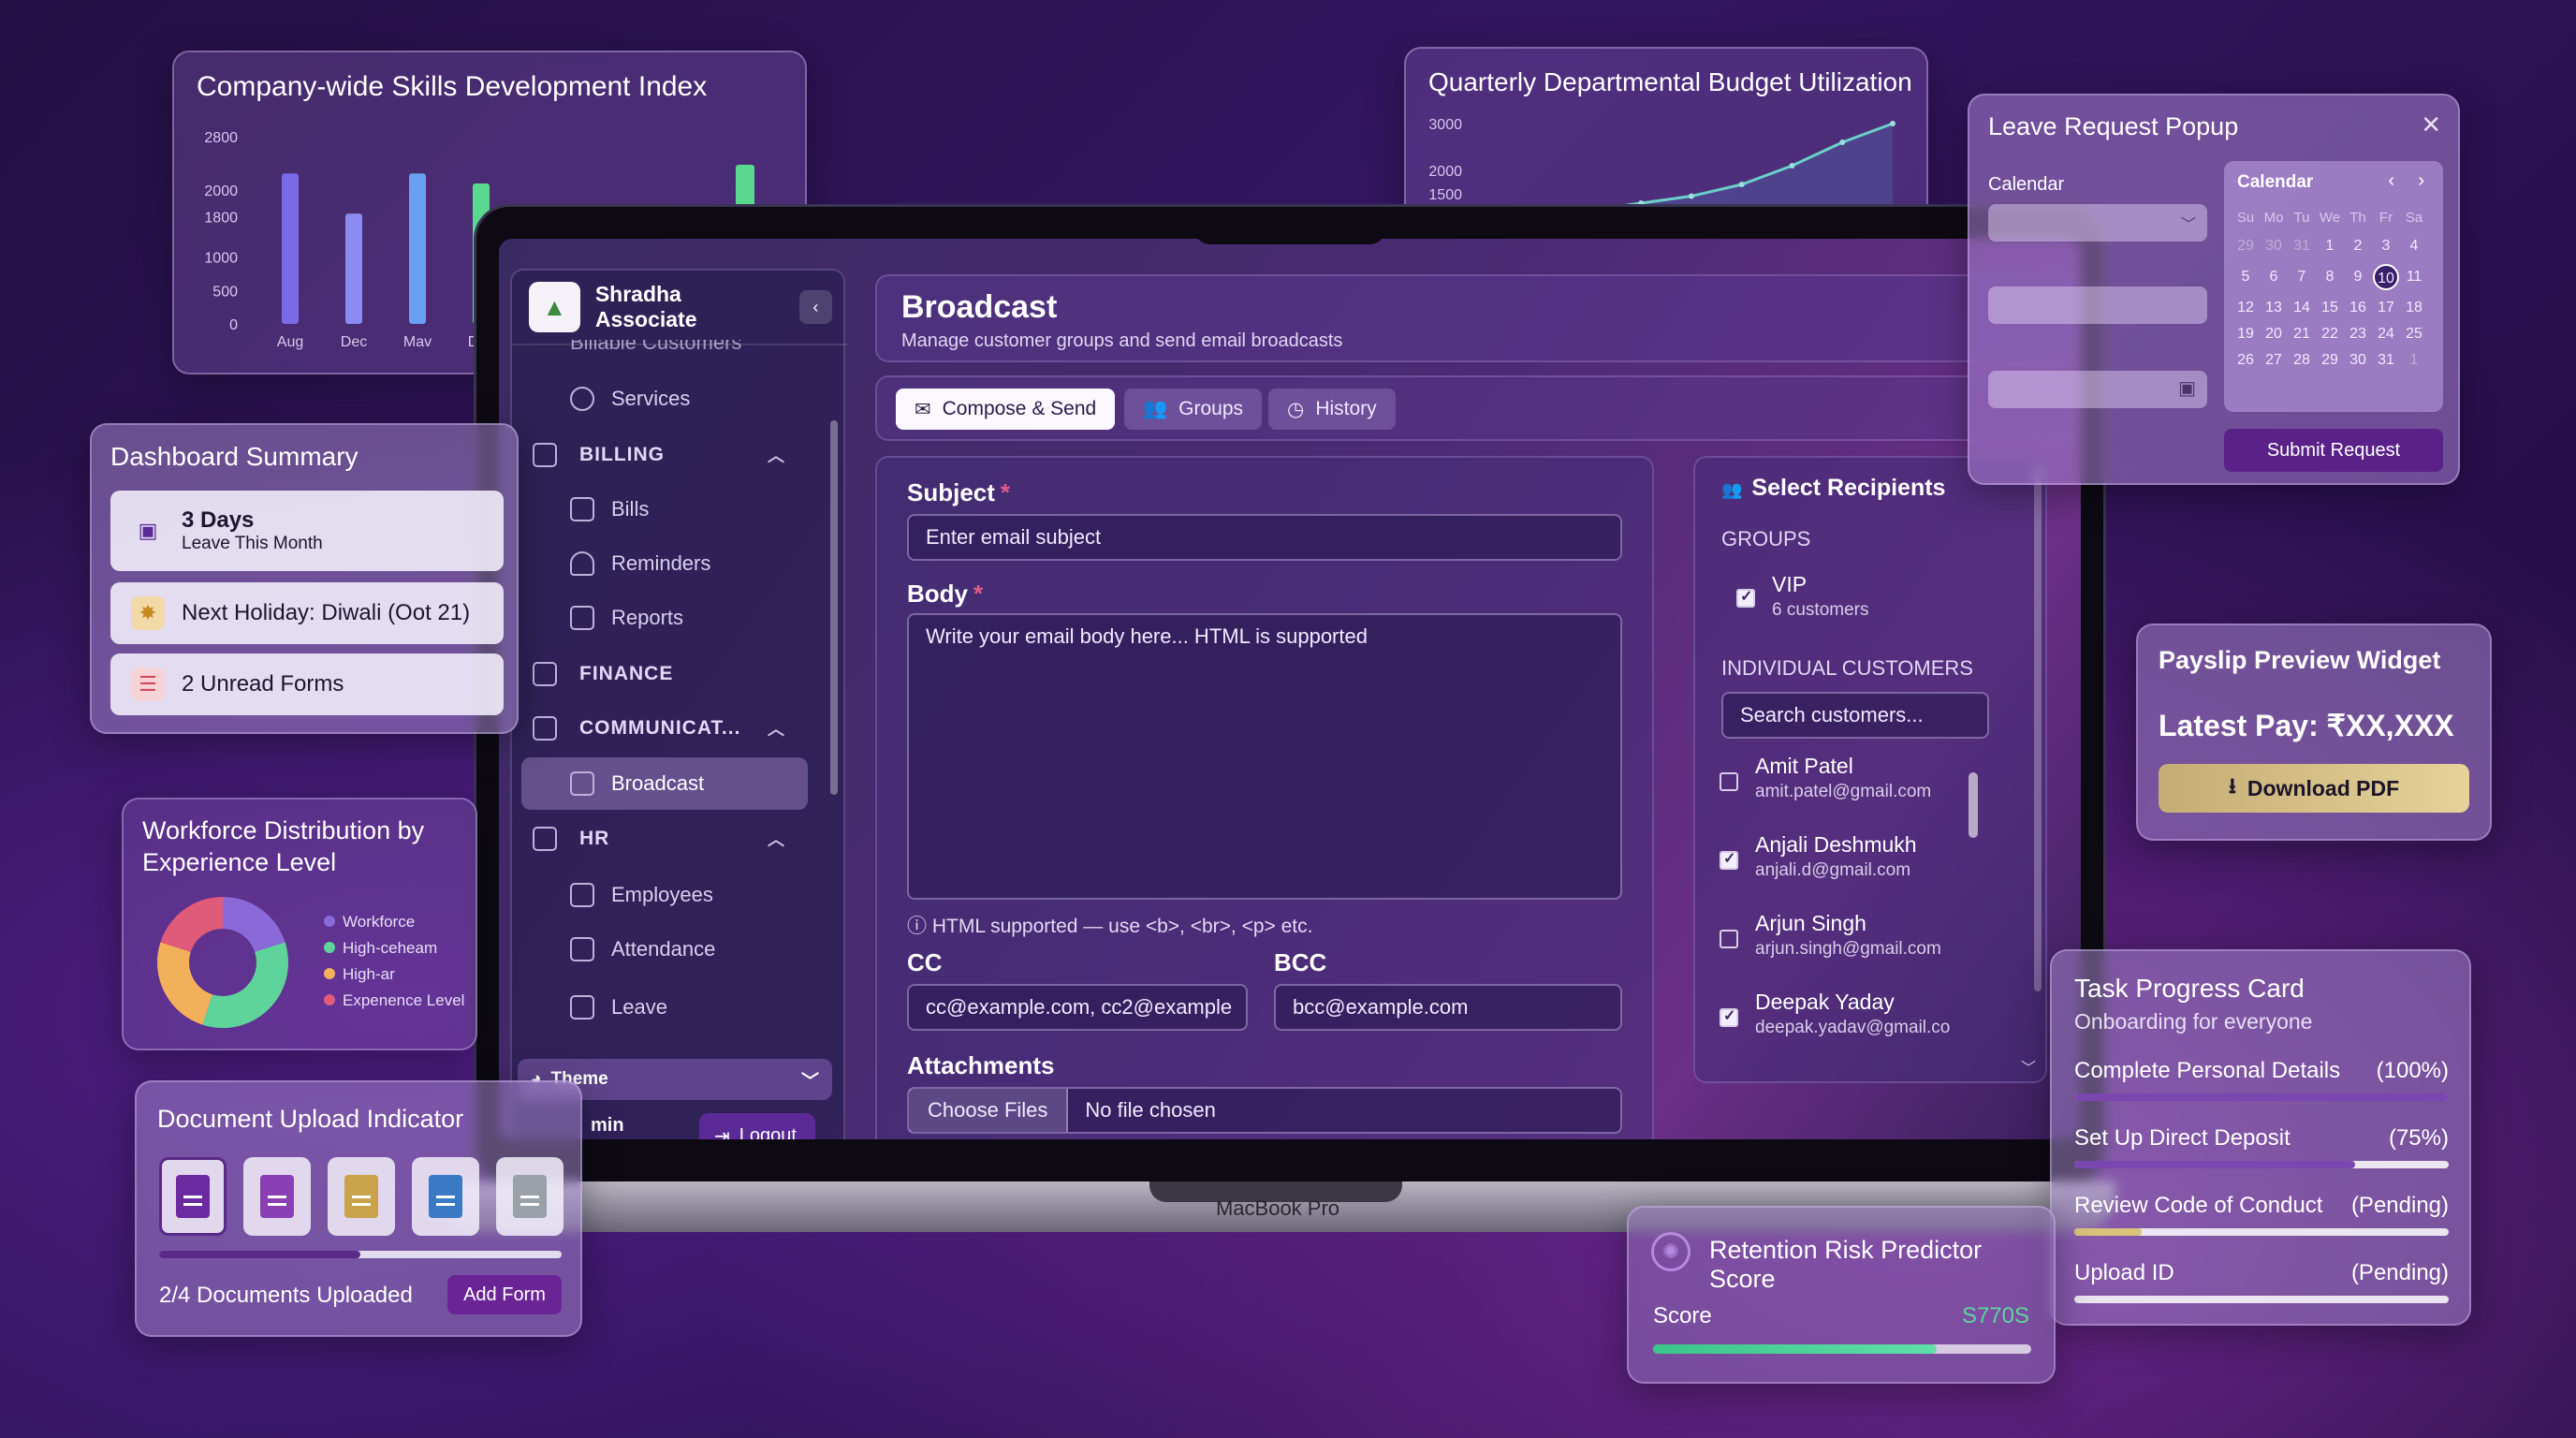  What do you see at coordinates (2097, 305) in the screenshot?
I see `leave-field` at bounding box center [2097, 305].